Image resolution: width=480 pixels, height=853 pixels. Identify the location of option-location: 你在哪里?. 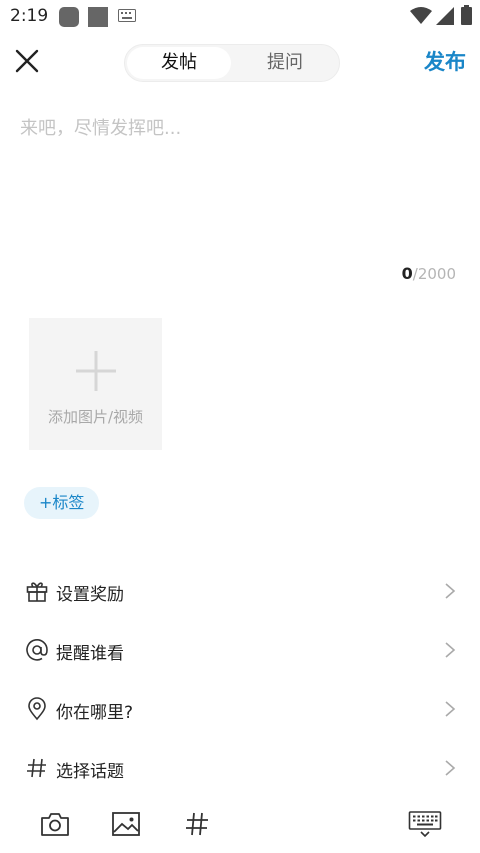
(240, 708).